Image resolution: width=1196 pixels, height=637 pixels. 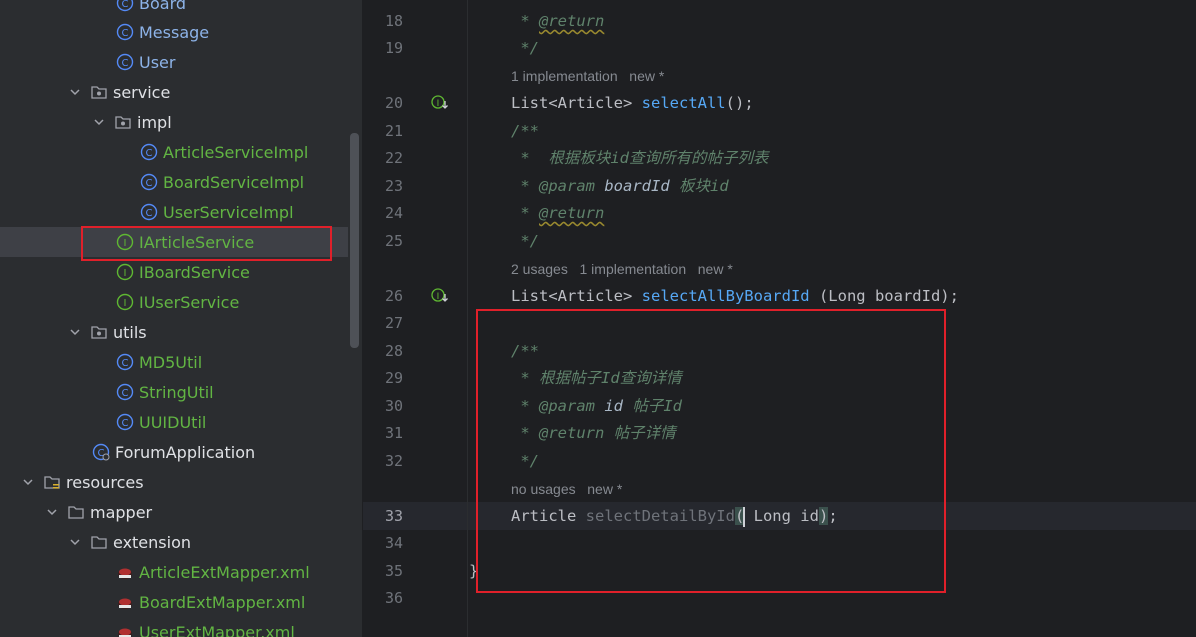 What do you see at coordinates (683, 103) in the screenshot?
I see `method-name: selectAll` at bounding box center [683, 103].